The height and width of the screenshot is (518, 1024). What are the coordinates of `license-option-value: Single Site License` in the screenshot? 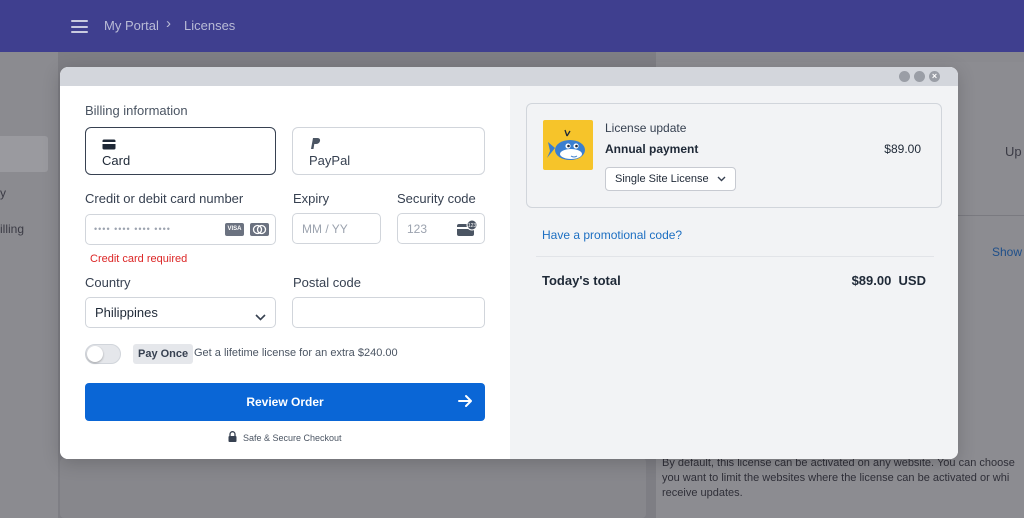 It's located at (662, 179).